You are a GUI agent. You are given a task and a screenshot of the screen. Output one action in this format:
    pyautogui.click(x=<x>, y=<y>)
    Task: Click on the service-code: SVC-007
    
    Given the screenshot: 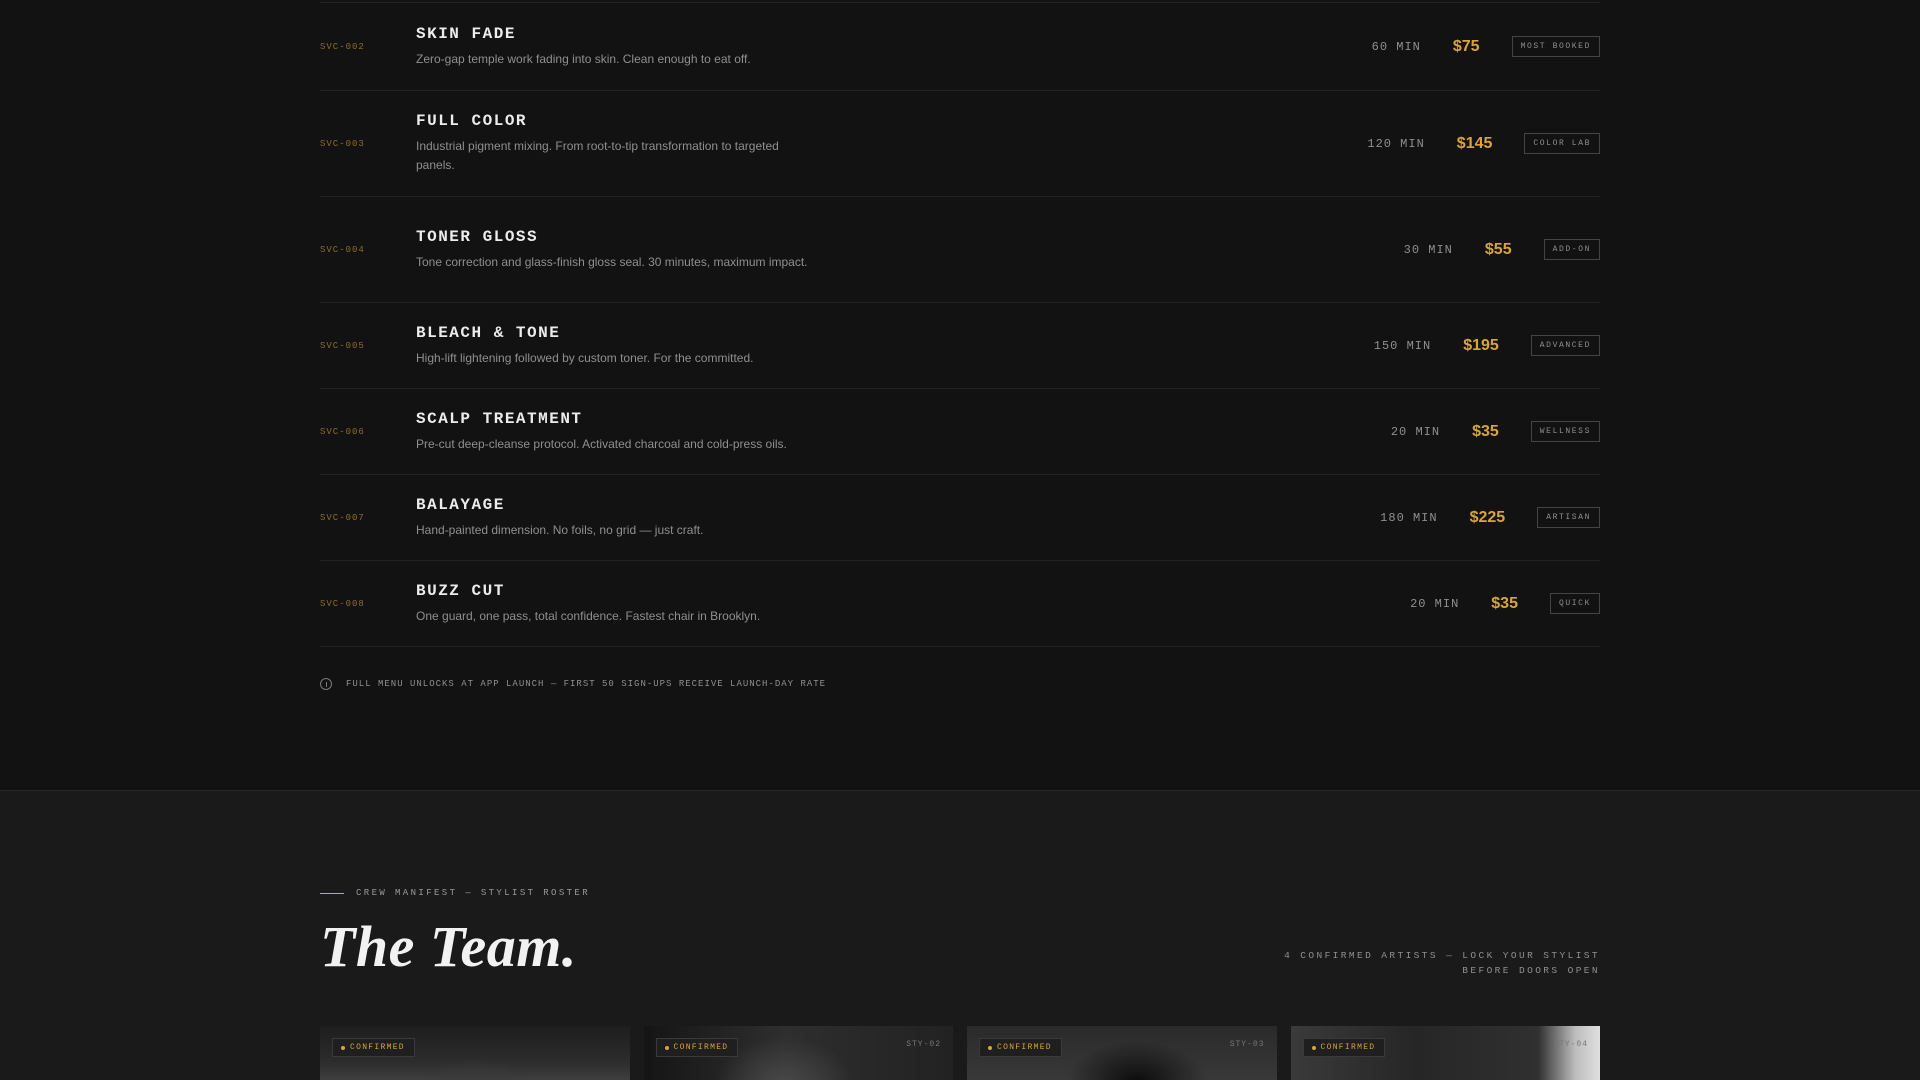 What is the action you would take?
    pyautogui.click(x=342, y=517)
    